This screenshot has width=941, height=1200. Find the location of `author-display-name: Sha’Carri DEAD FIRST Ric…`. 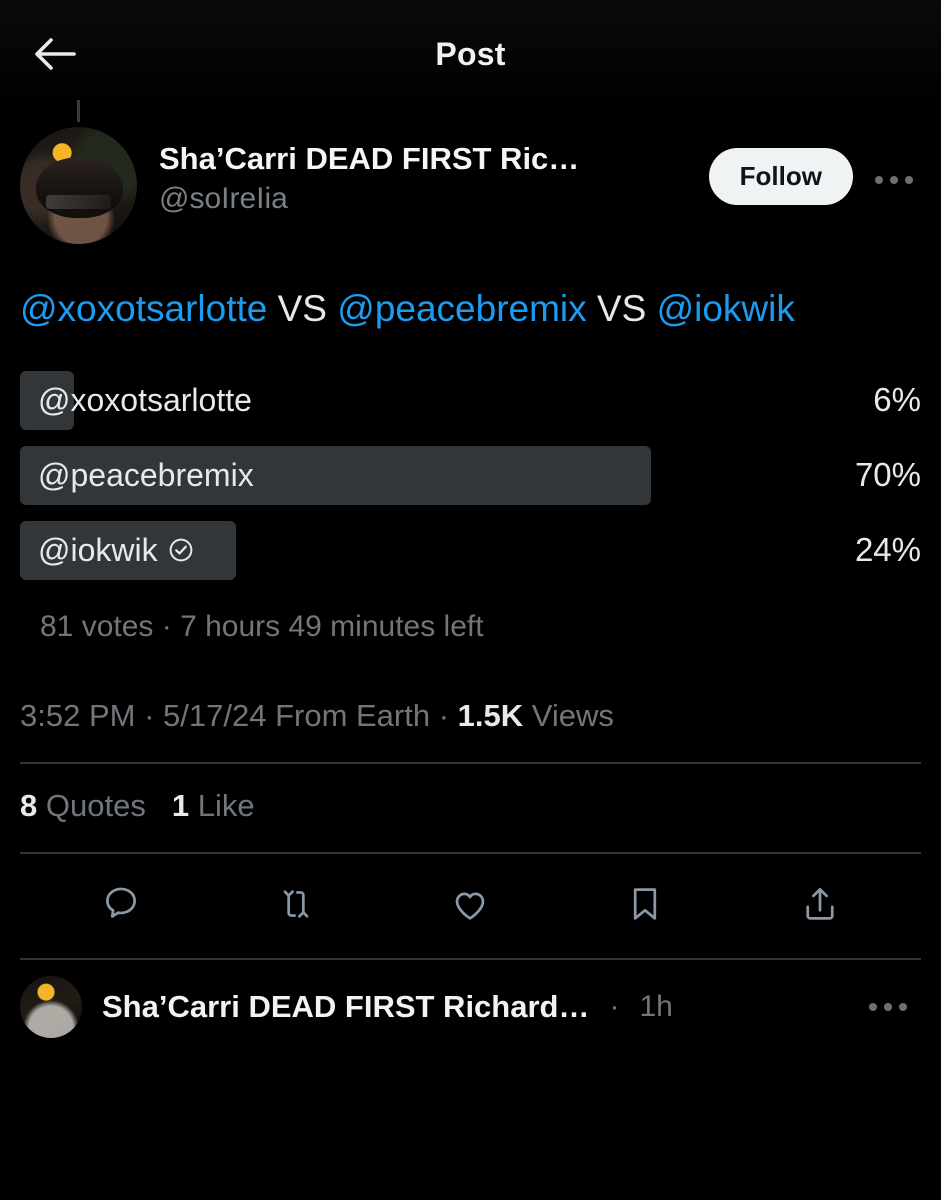

author-display-name: Sha’Carri DEAD FIRST Ric… is located at coordinates (369, 159).